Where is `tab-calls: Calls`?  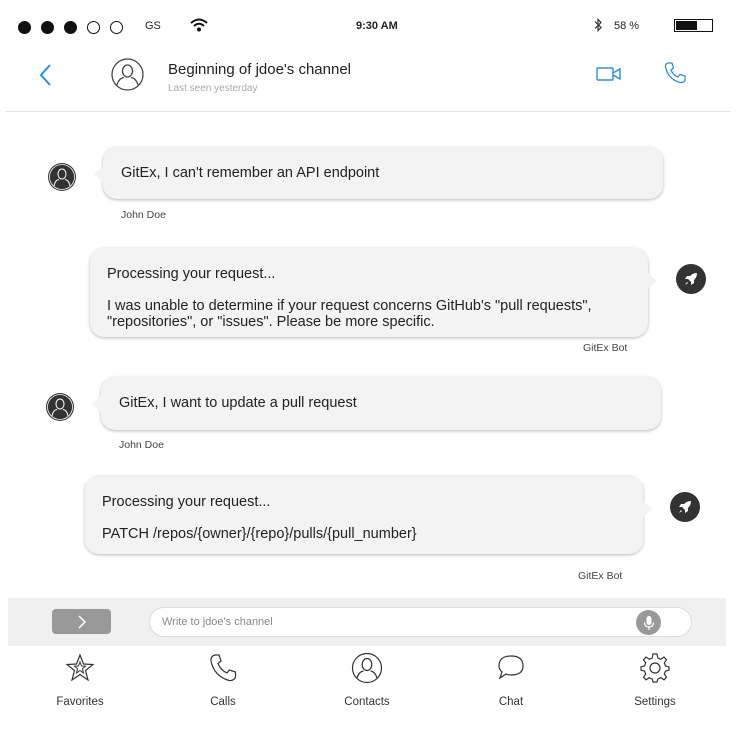
tab-calls: Calls is located at coordinates (223, 680).